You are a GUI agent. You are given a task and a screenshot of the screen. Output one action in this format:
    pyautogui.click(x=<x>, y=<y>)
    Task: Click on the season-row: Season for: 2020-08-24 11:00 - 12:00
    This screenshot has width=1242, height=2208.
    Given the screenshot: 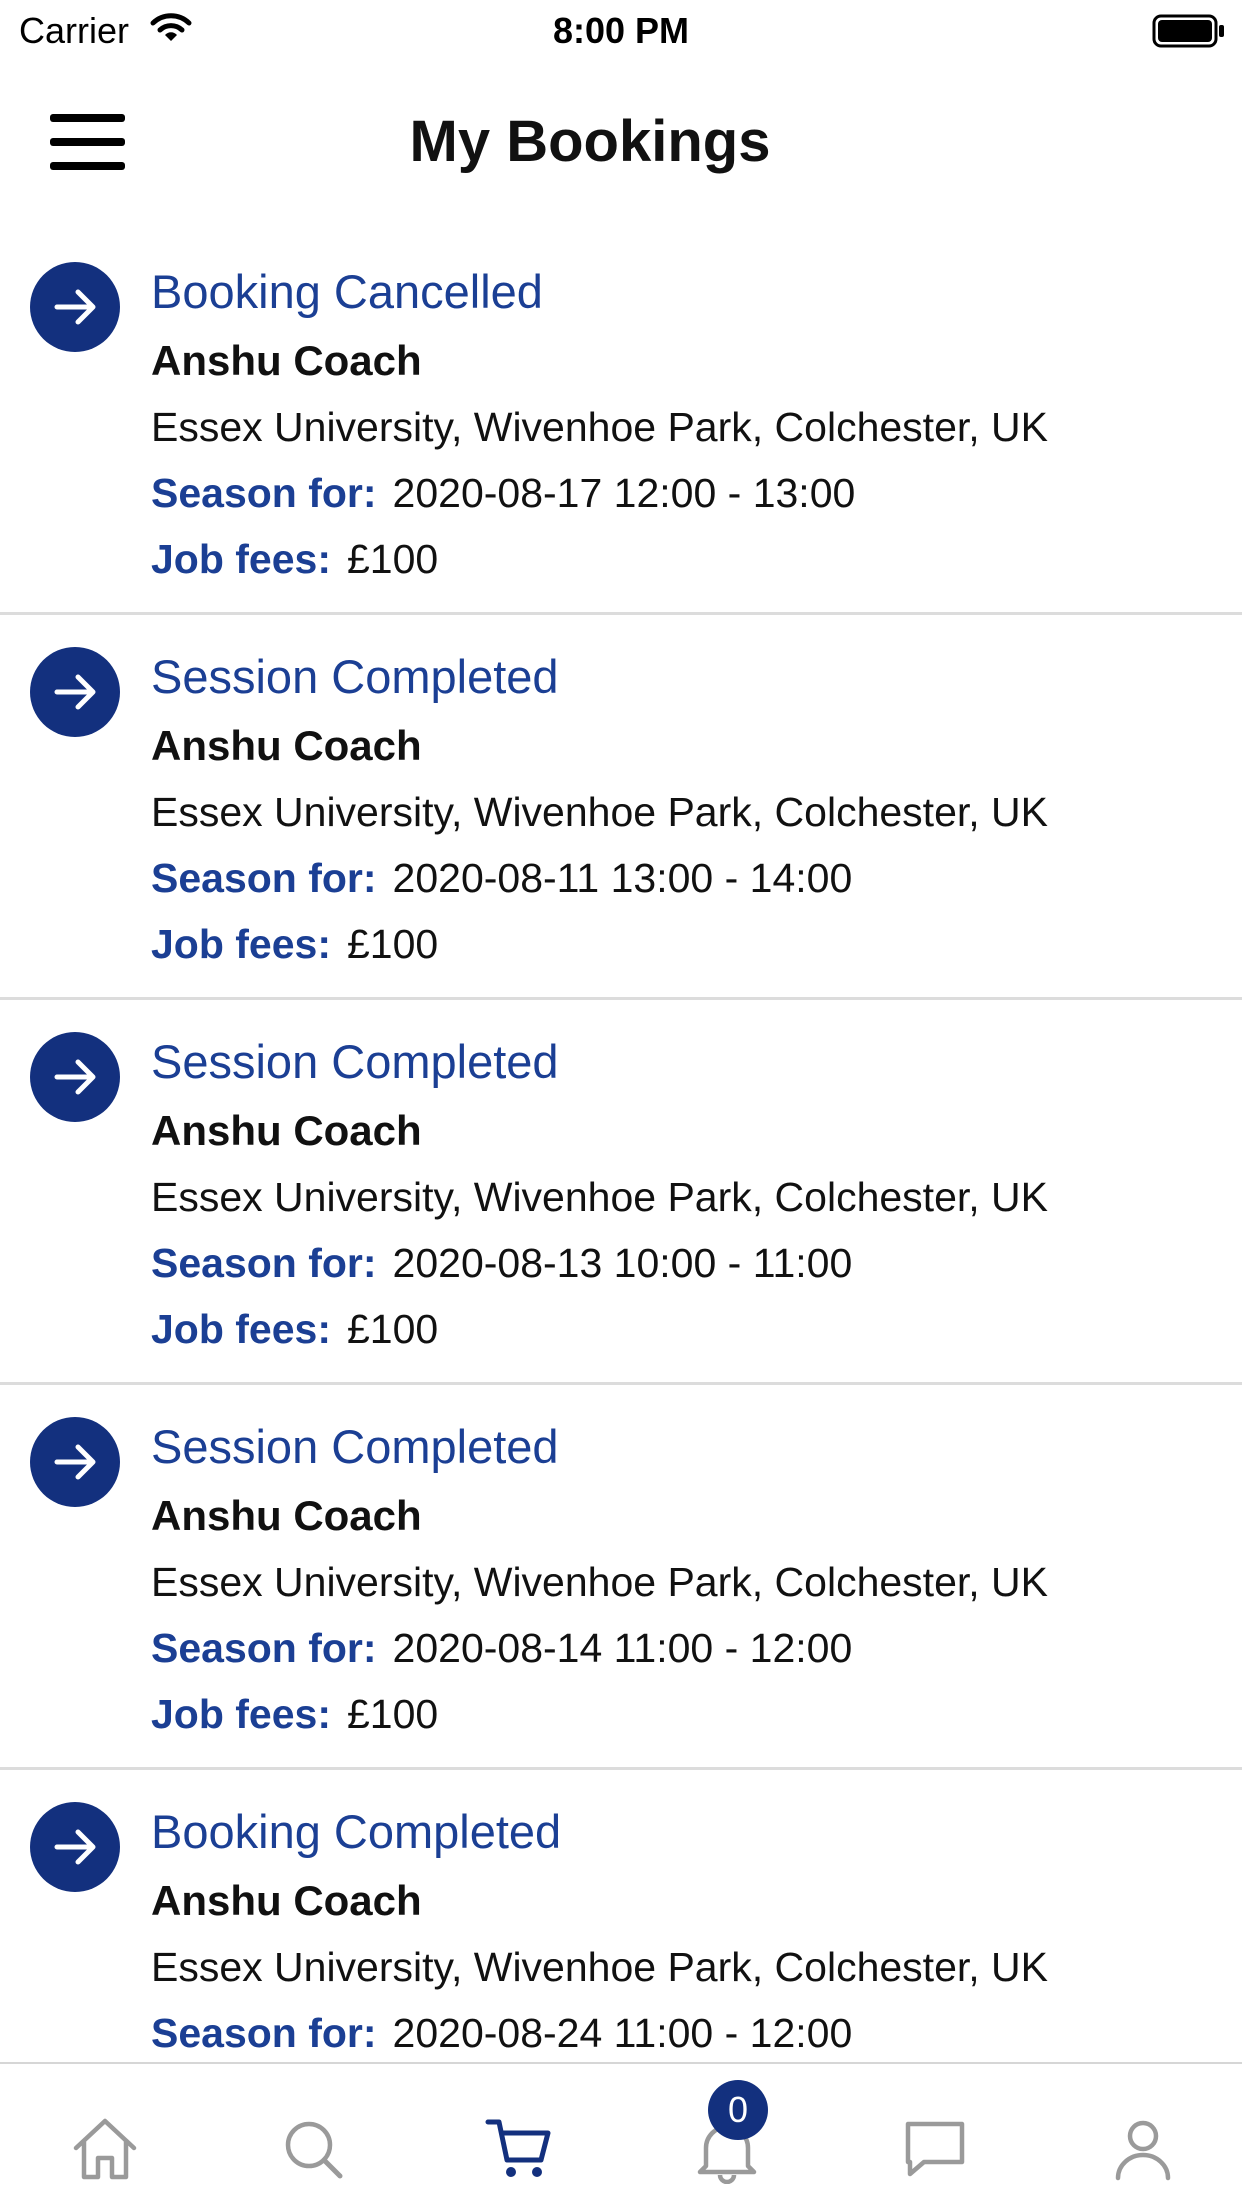 What is the action you would take?
    pyautogui.click(x=696, y=2031)
    